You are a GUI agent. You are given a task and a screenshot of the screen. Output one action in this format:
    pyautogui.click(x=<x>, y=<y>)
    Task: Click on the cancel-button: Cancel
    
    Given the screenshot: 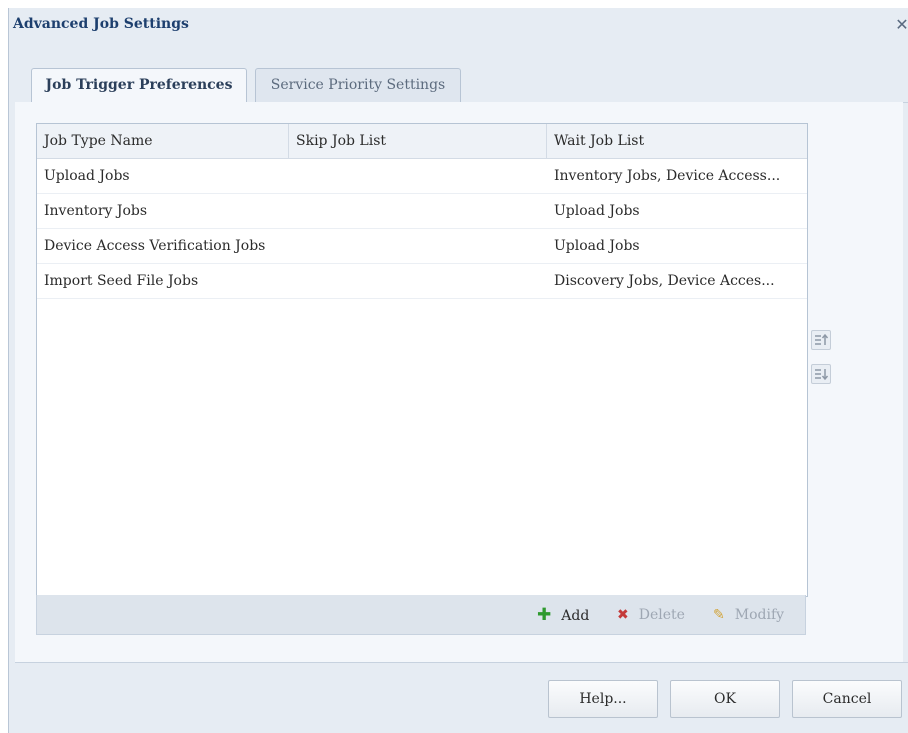 What is the action you would take?
    pyautogui.click(x=847, y=699)
    